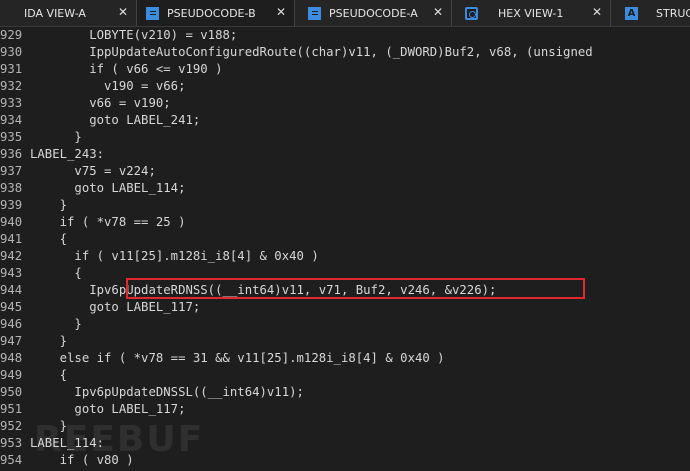  Describe the element at coordinates (108, 222) in the screenshot. I see `code-text: if ( *v78 == 25 )` at that location.